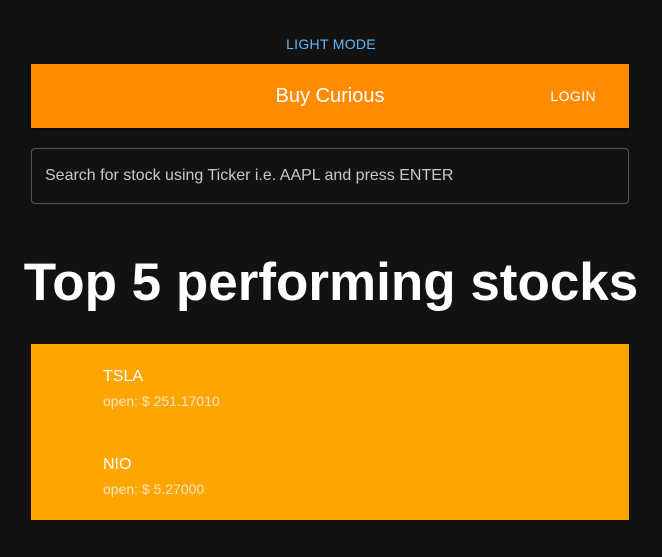 This screenshot has width=662, height=557. What do you see at coordinates (117, 464) in the screenshot?
I see `stock-symbol: NIO` at bounding box center [117, 464].